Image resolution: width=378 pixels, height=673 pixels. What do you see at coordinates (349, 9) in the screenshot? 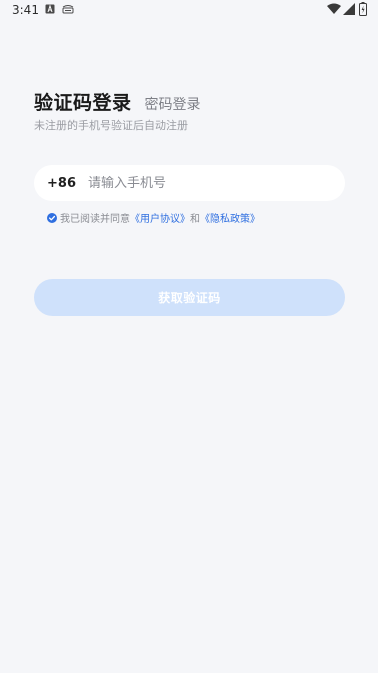
I see `signal-icon` at bounding box center [349, 9].